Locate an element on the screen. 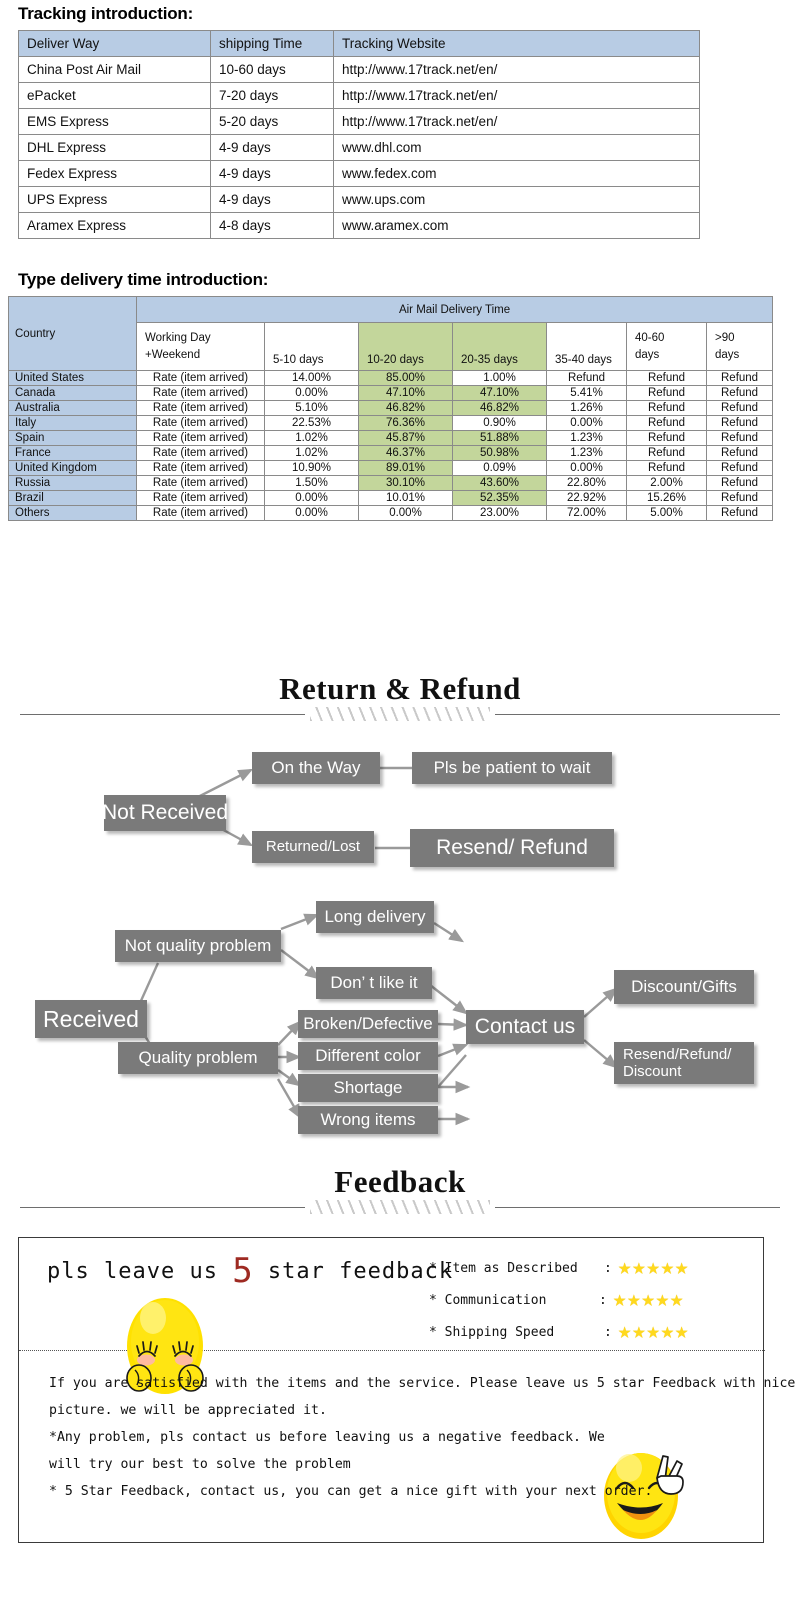 The height and width of the screenshot is (1600, 800). cell-5-10: 10.90% is located at coordinates (311, 468).